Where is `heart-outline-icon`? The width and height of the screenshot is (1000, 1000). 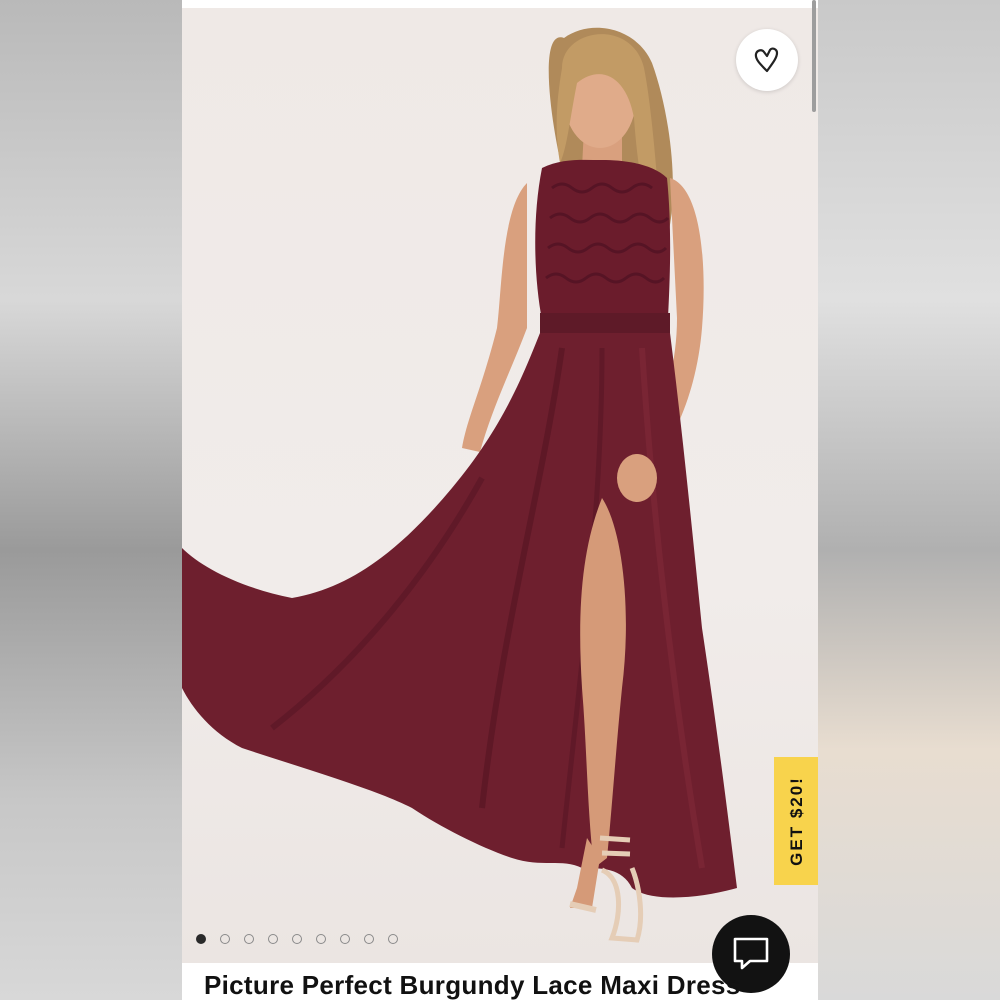 heart-outline-icon is located at coordinates (766, 60).